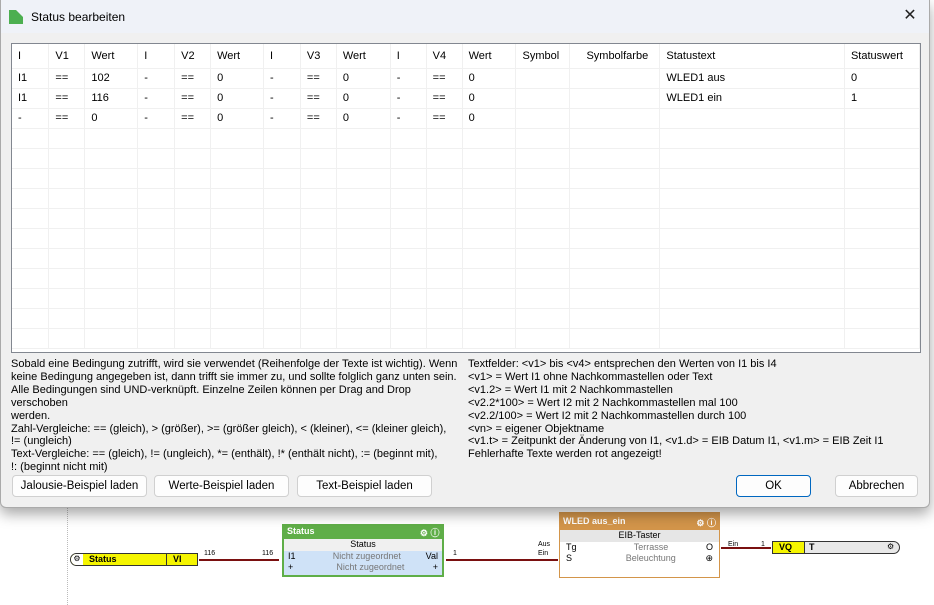 The image size is (934, 605). Describe the element at coordinates (67, 56) in the screenshot. I see `column-header: V1` at that location.